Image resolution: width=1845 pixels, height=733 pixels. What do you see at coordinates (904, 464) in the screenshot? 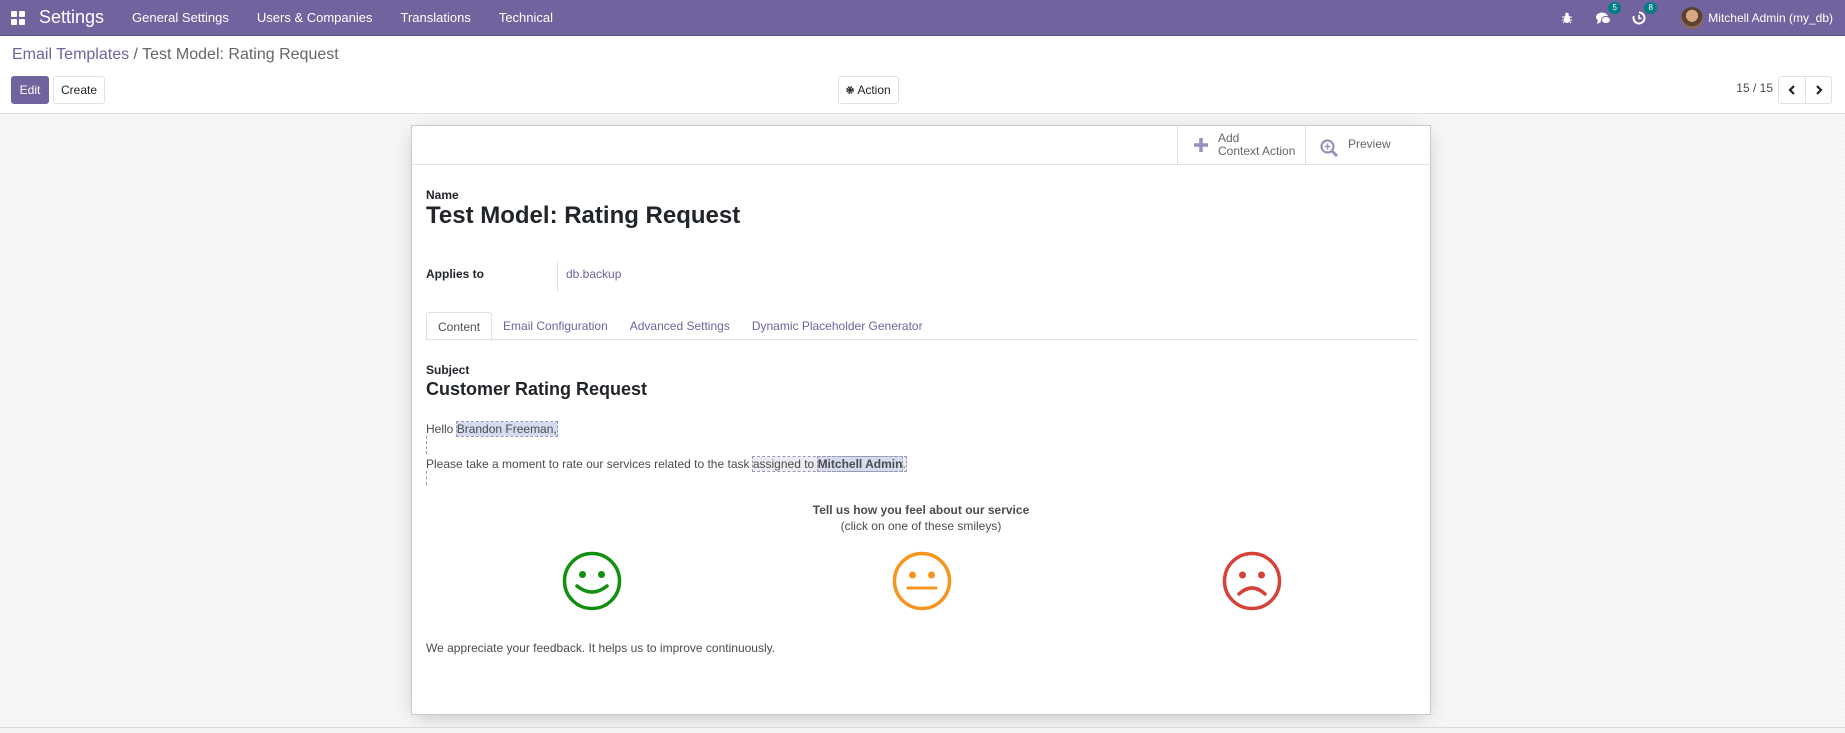
I see `period: .` at bounding box center [904, 464].